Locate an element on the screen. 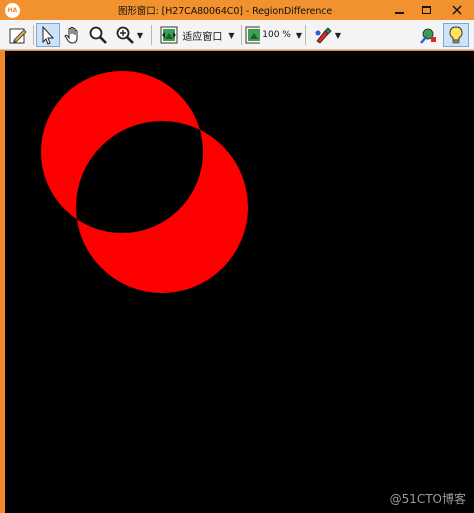 The width and height of the screenshot is (474, 513). fit-window-label: 适应窗口 is located at coordinates (202, 37).